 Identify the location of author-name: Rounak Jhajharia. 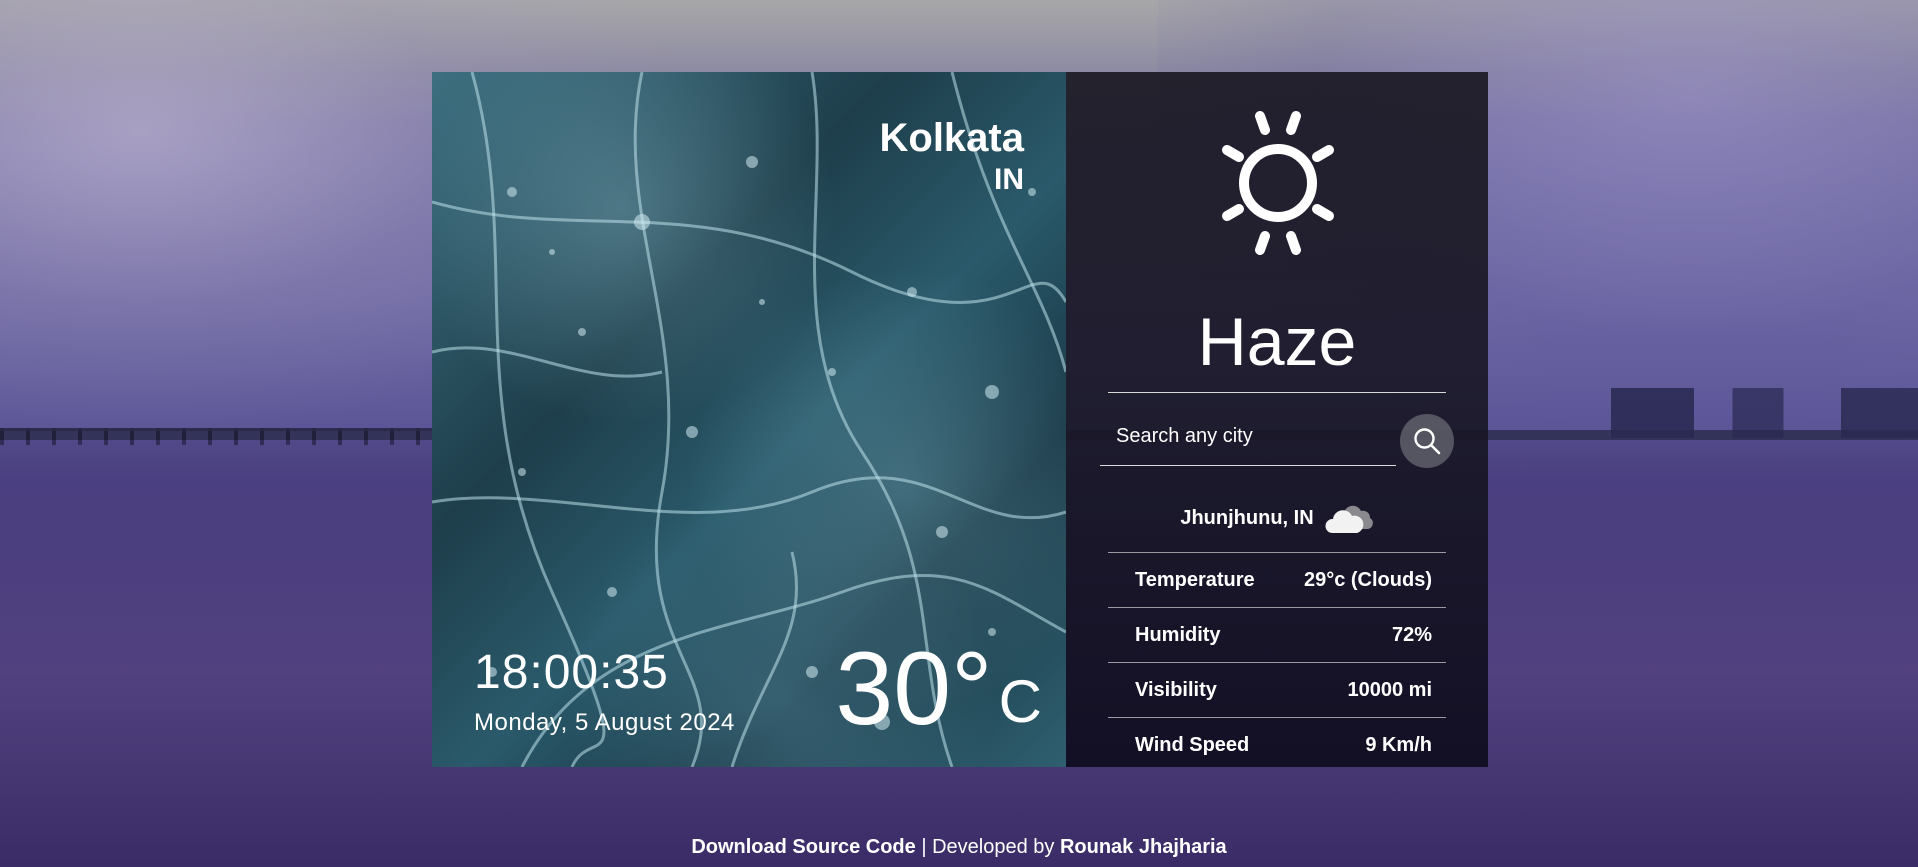
(1143, 847).